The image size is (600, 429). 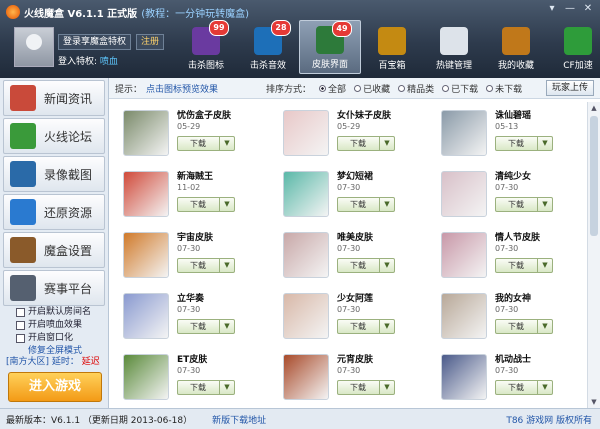 What do you see at coordinates (53, 312) in the screenshot?
I see `option-default-room: 开启默认房间名` at bounding box center [53, 312].